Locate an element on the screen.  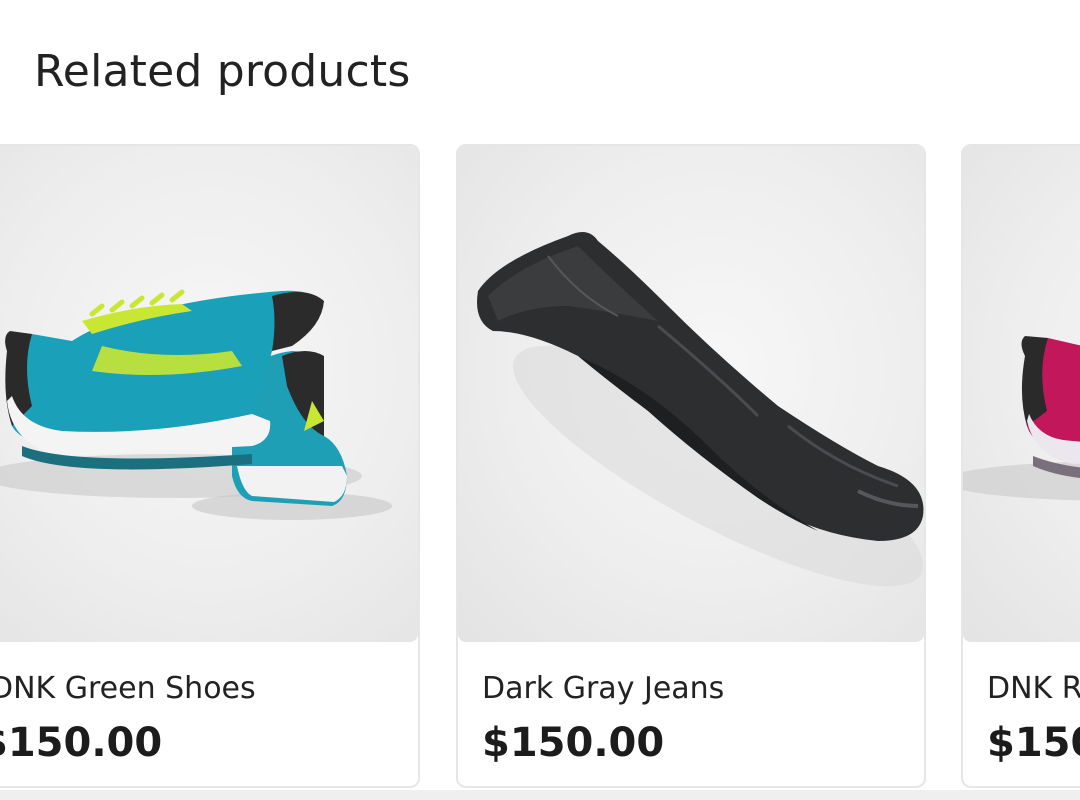
product-name: Dark Gray Jeans is located at coordinates (603, 688).